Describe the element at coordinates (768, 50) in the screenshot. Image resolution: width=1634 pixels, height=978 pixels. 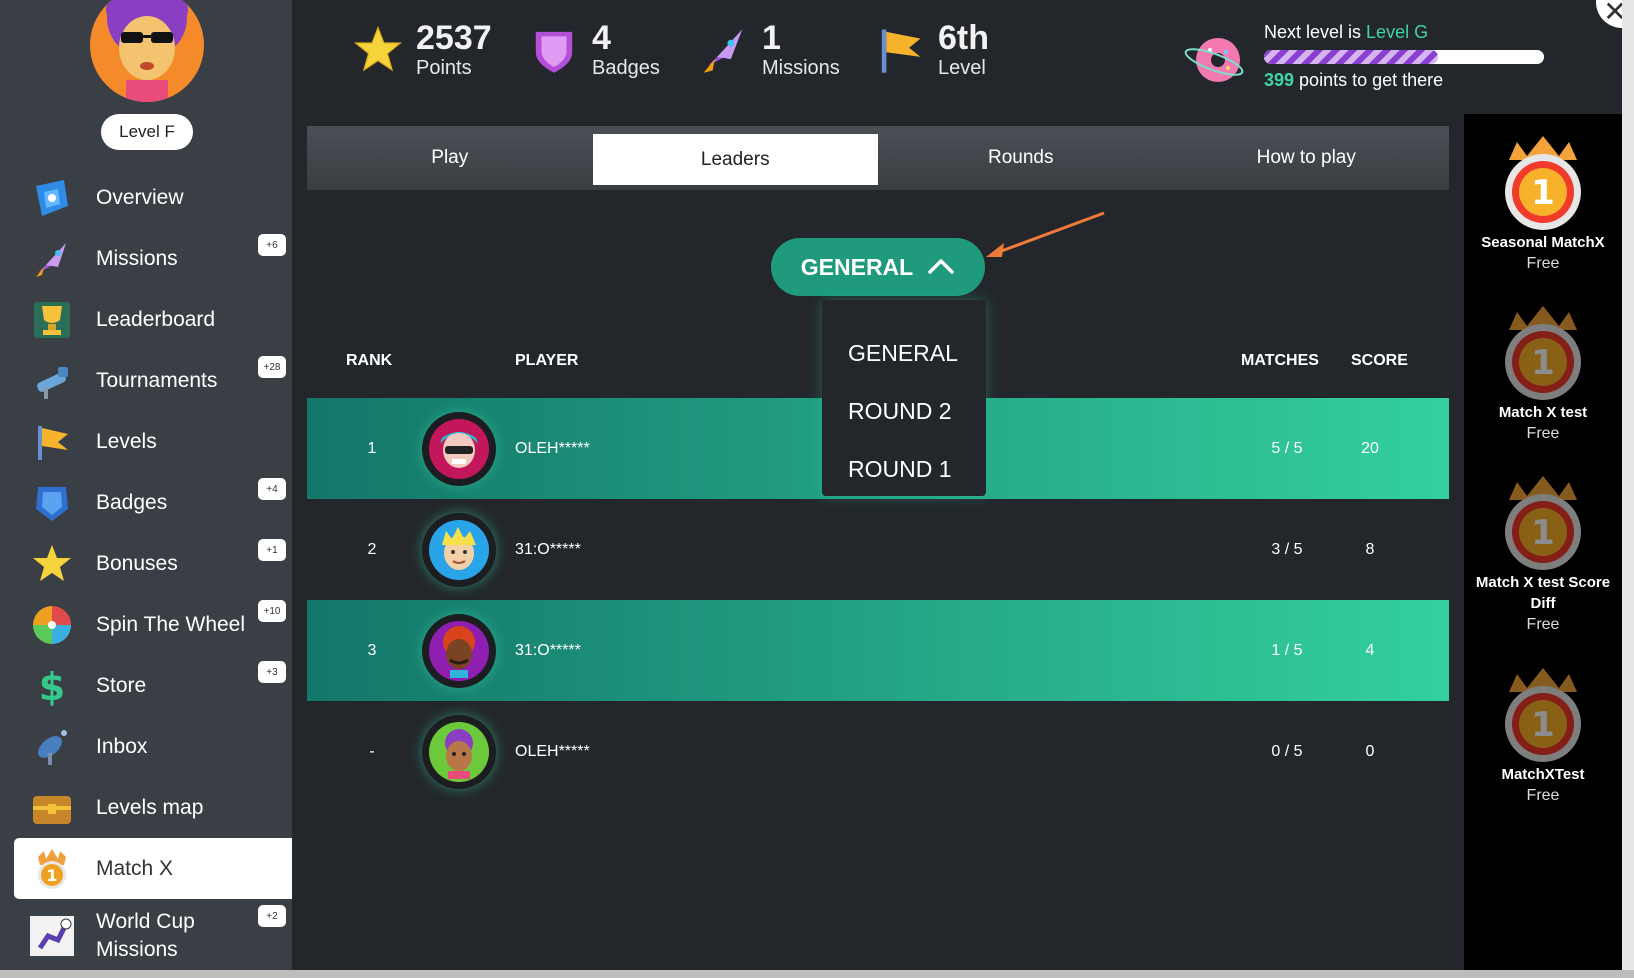
I see `missions-stat: 1 Missions` at that location.